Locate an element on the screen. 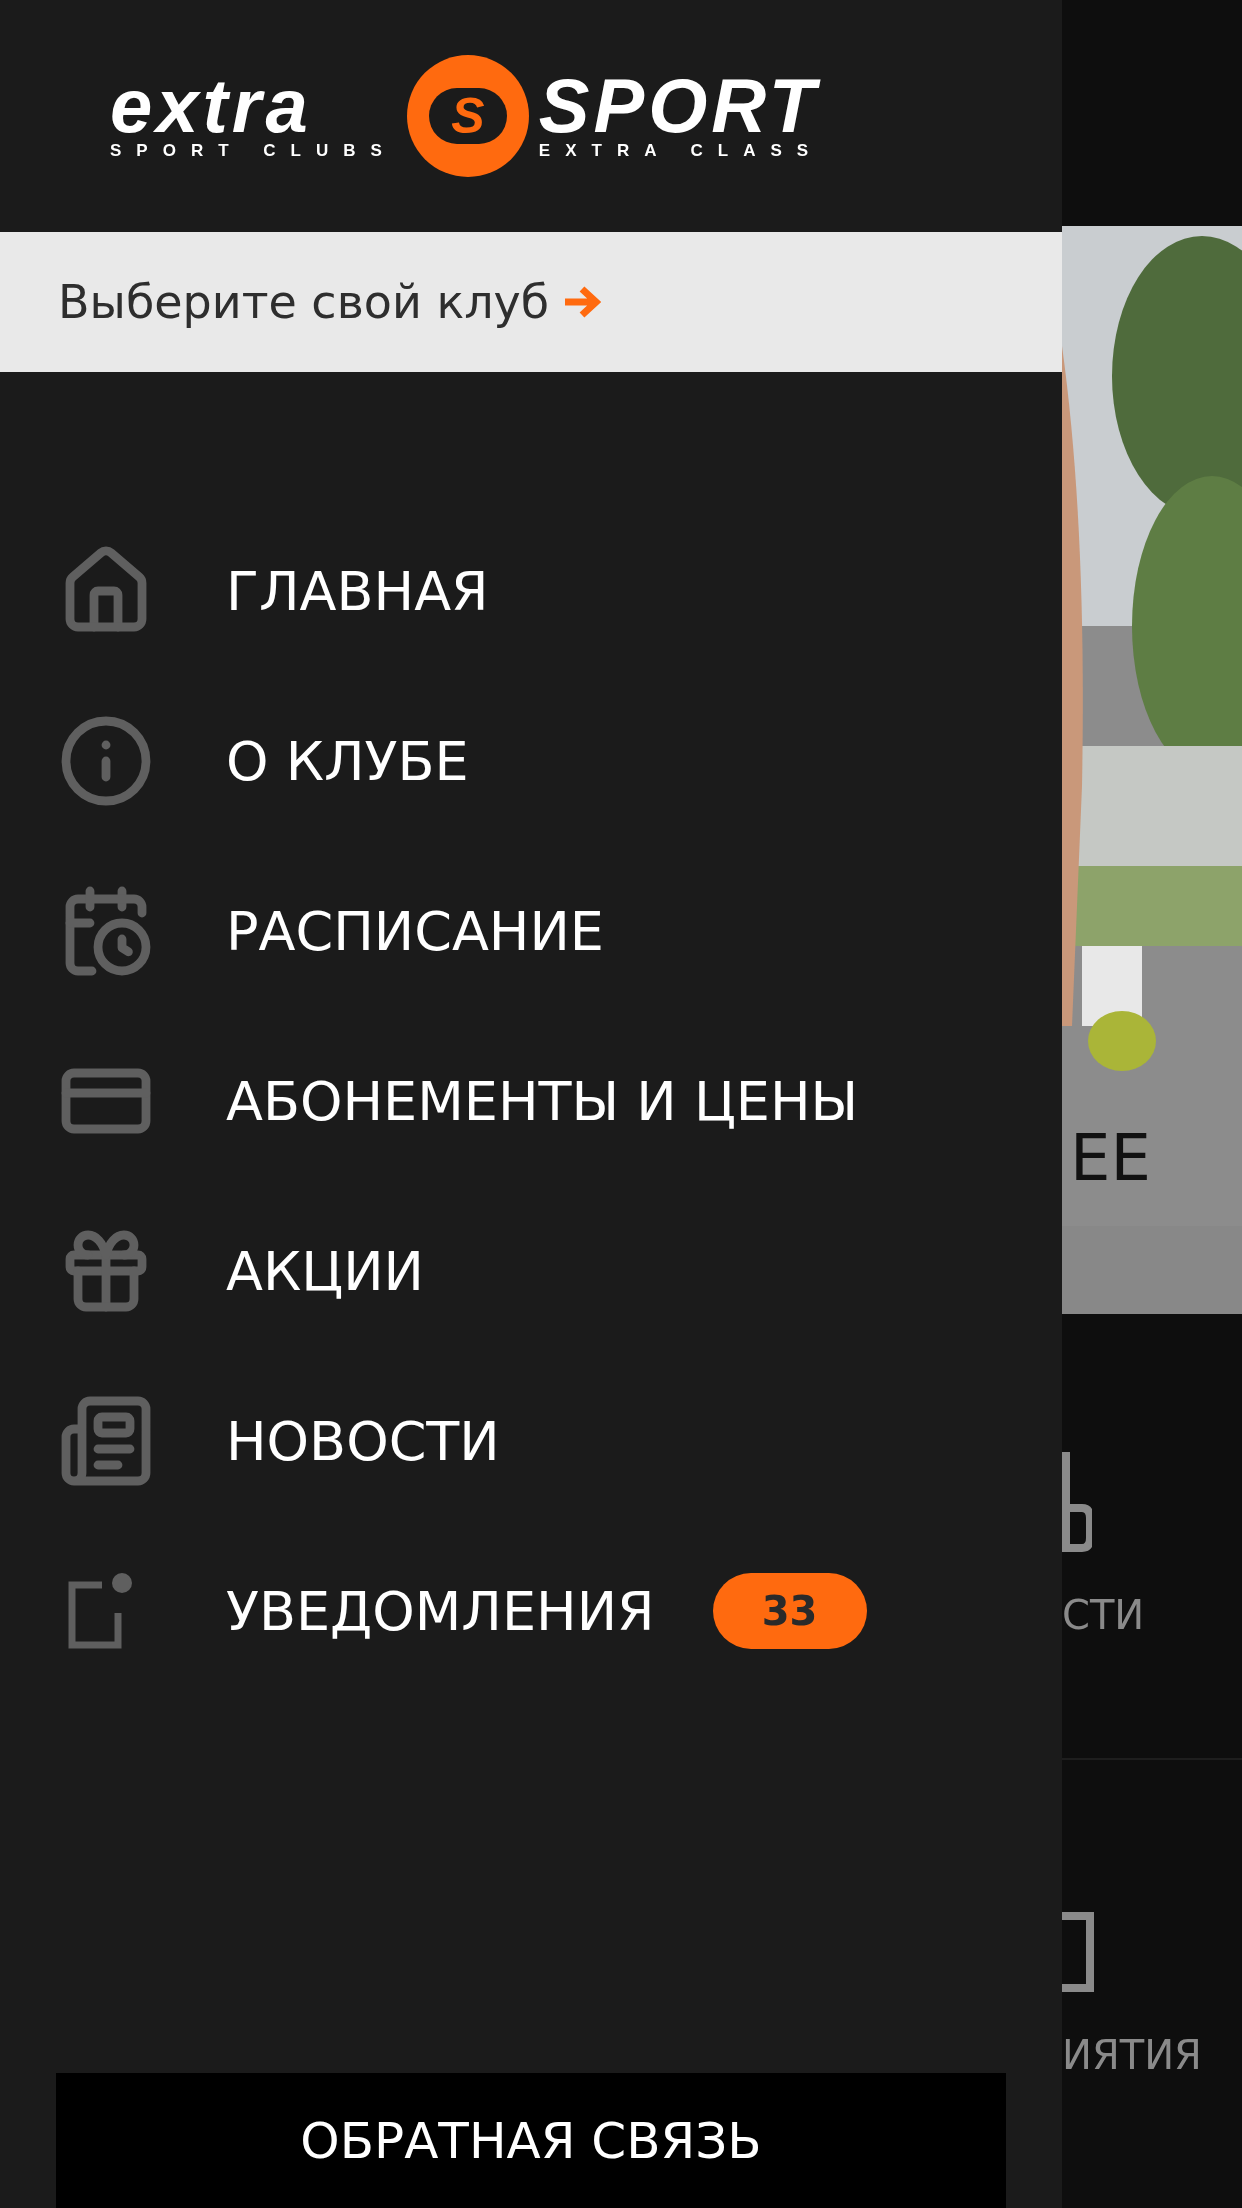 The width and height of the screenshot is (1242, 2208). menu-label: ГЛАВНАЯ is located at coordinates (357, 591).